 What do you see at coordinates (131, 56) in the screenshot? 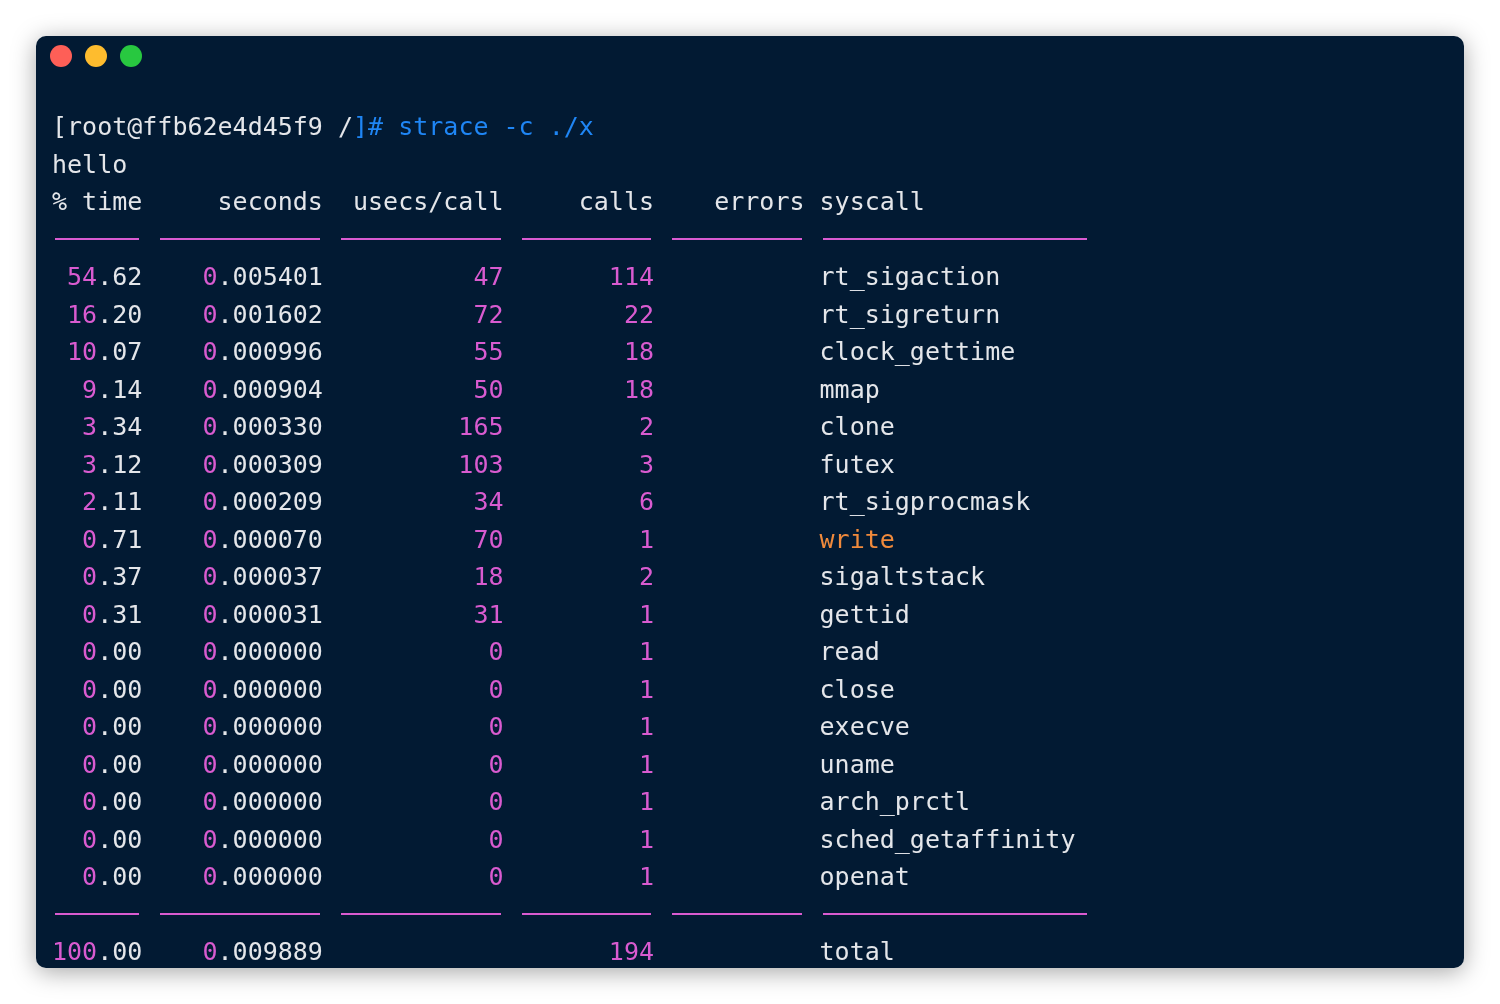
I see `zoom-button` at bounding box center [131, 56].